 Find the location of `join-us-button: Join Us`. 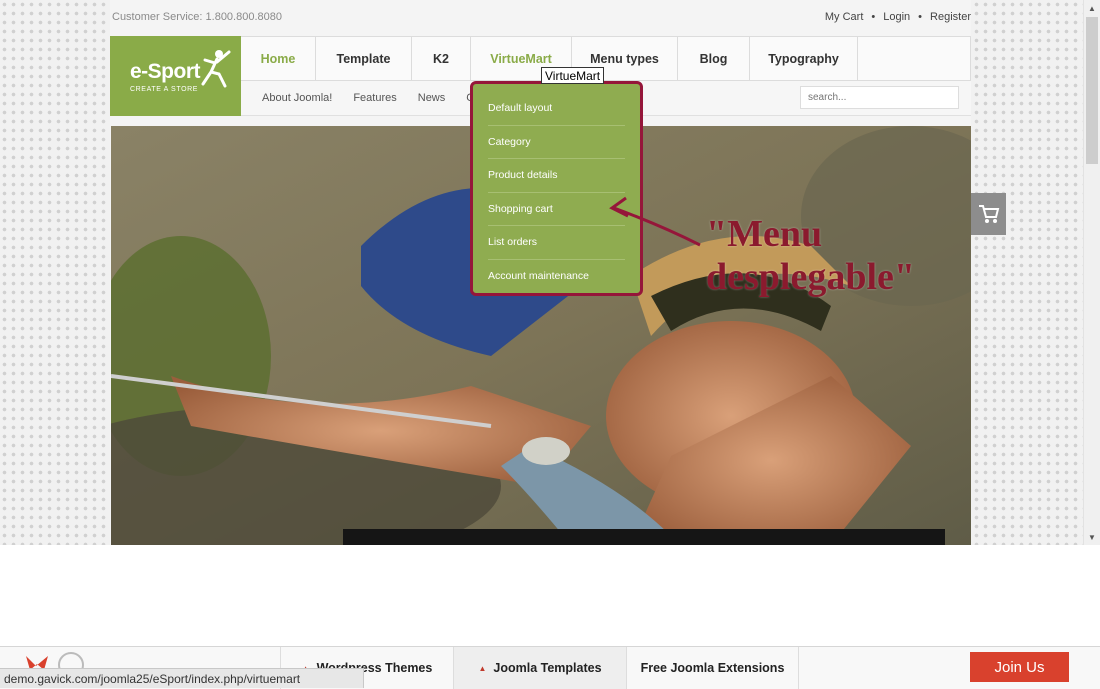

join-us-button: Join Us is located at coordinates (1019, 667).